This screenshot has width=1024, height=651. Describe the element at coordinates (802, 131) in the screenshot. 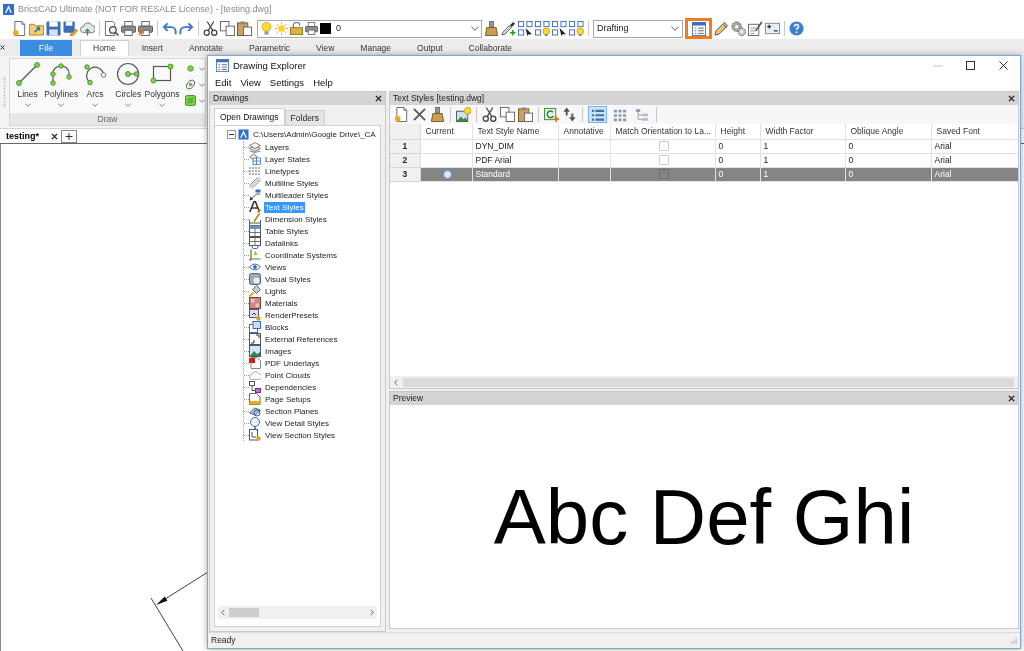

I see `column-header: Width Factor` at that location.